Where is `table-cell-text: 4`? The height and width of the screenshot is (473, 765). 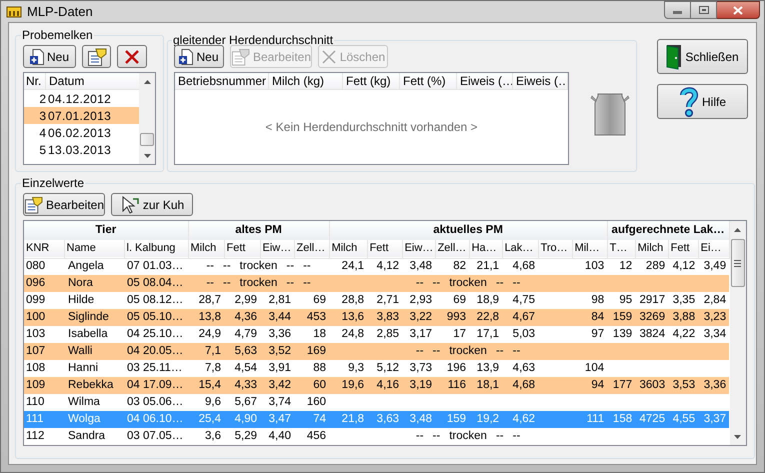
table-cell-text: 4 is located at coordinates (42, 133).